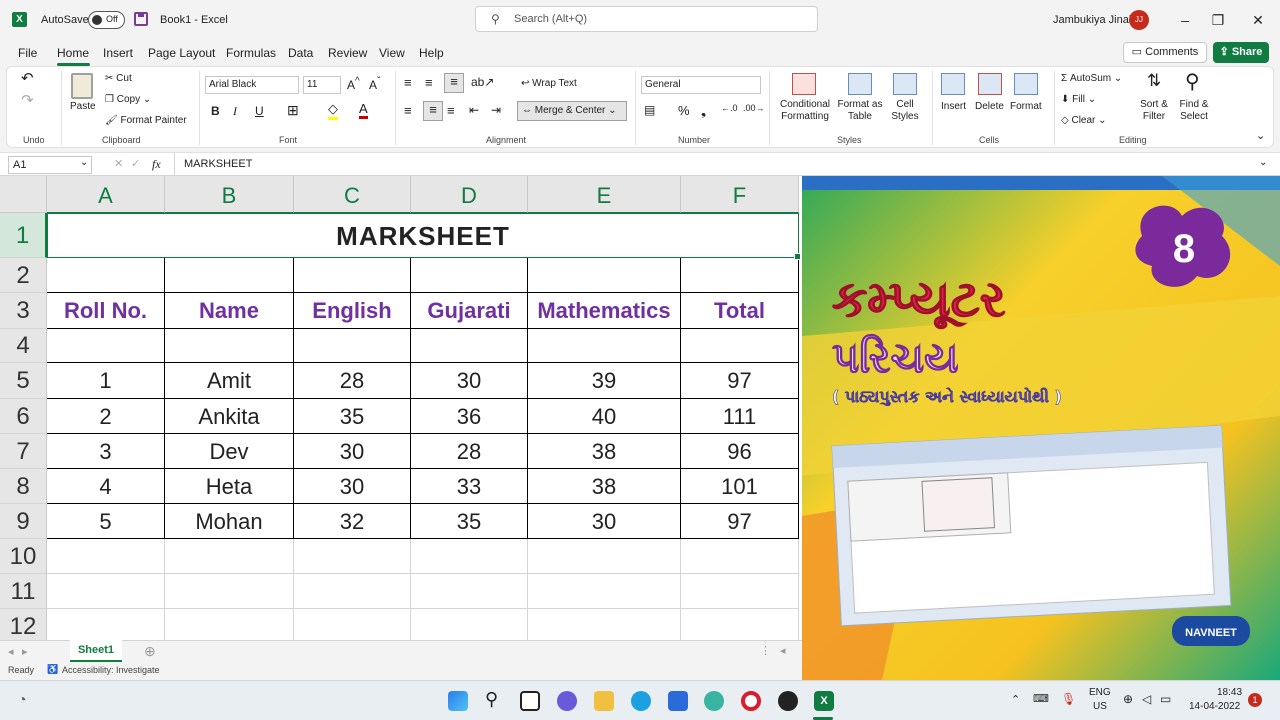 Image resolution: width=1280 pixels, height=720 pixels. Describe the element at coordinates (352, 346) in the screenshot. I see `cell-c4` at that location.